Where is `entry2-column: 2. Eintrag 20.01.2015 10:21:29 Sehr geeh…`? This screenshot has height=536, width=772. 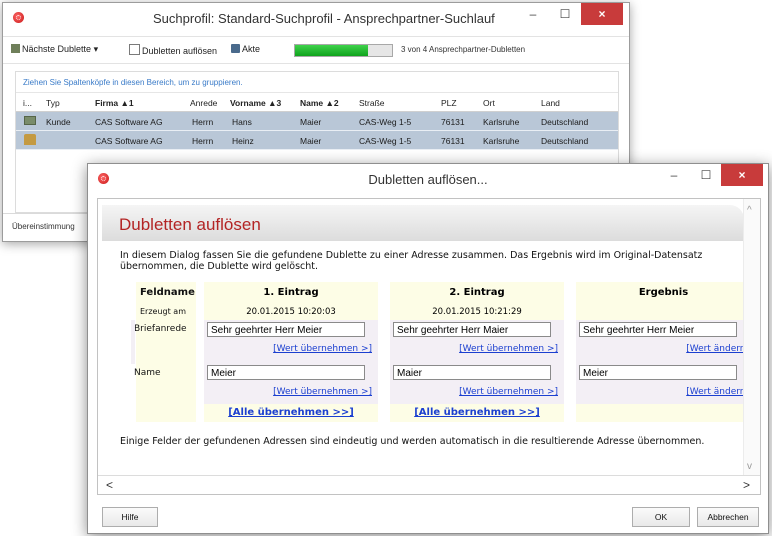 entry2-column: 2. Eintrag 20.01.2015 10:21:29 Sehr geeh… is located at coordinates (477, 352).